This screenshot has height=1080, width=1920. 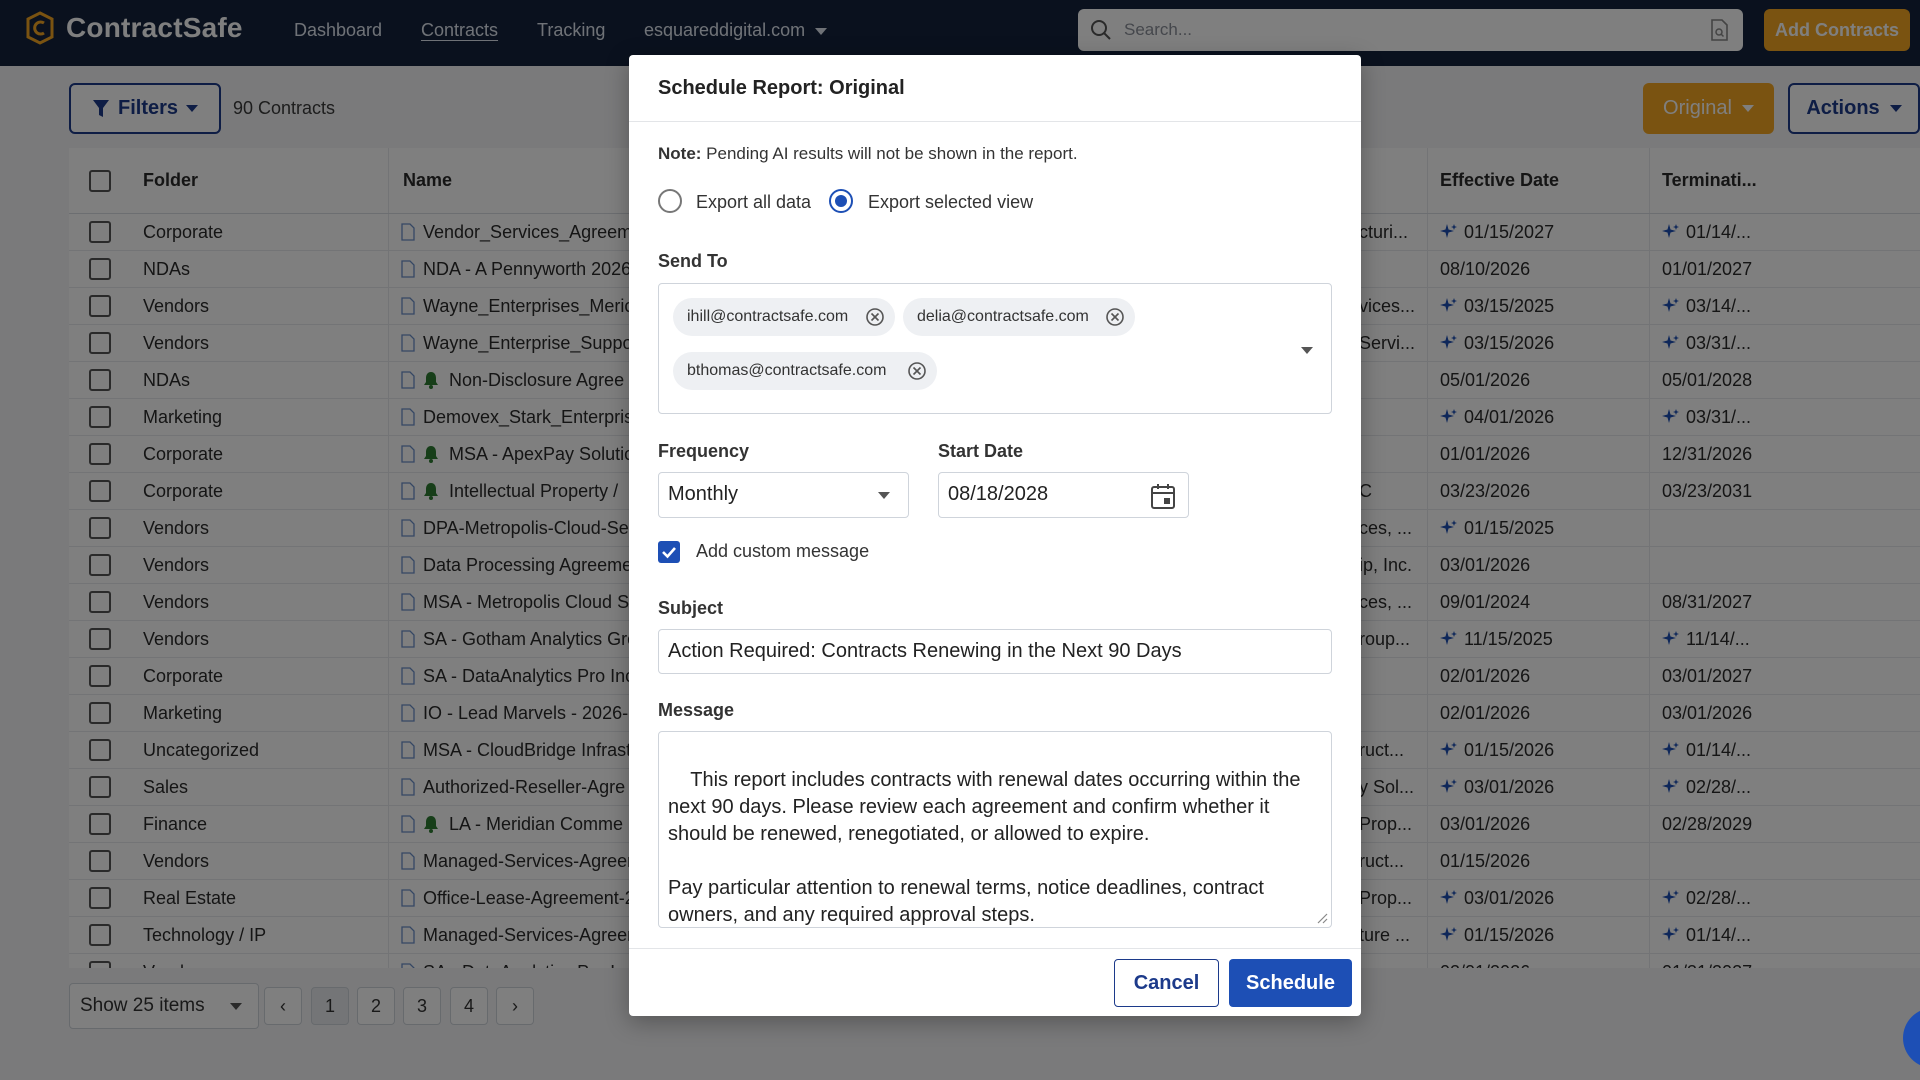 What do you see at coordinates (782, 551) in the screenshot?
I see `custom-message-label: Add custom message` at bounding box center [782, 551].